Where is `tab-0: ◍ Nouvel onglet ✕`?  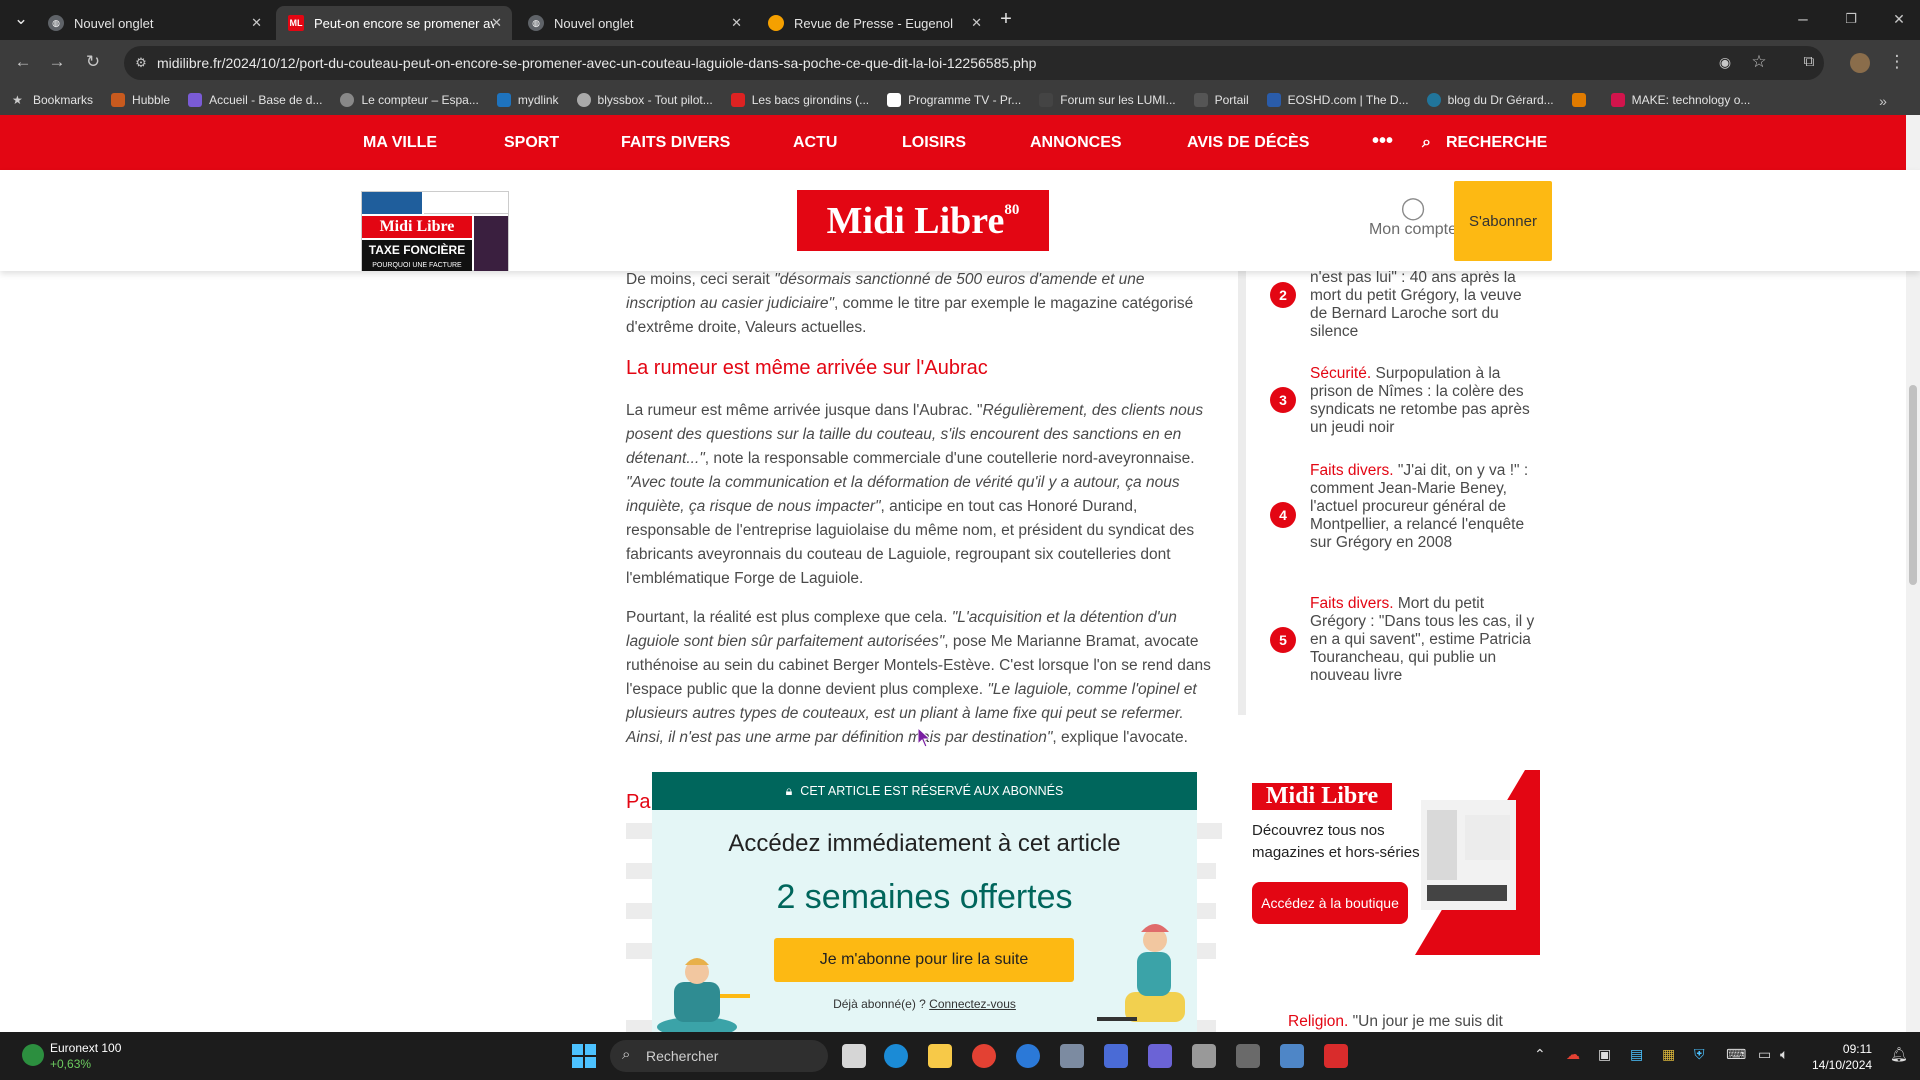 tab-0: ◍ Nouvel onglet ✕ is located at coordinates (154, 23).